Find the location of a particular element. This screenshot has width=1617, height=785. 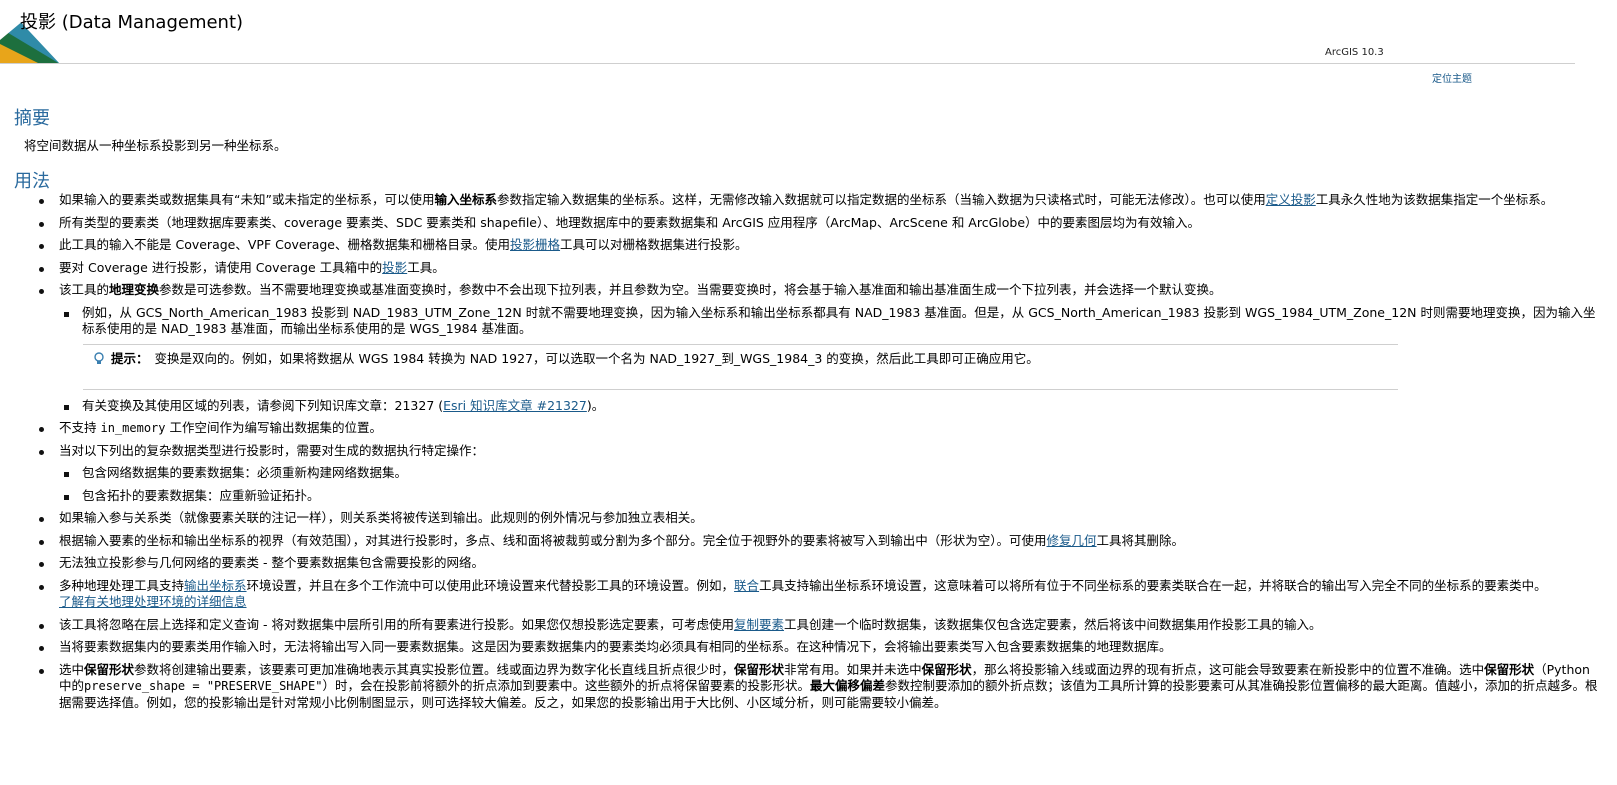

list-item: 不支持 in_memory 工作空间作为编写输出数据集的位置。 is located at coordinates (800, 428).